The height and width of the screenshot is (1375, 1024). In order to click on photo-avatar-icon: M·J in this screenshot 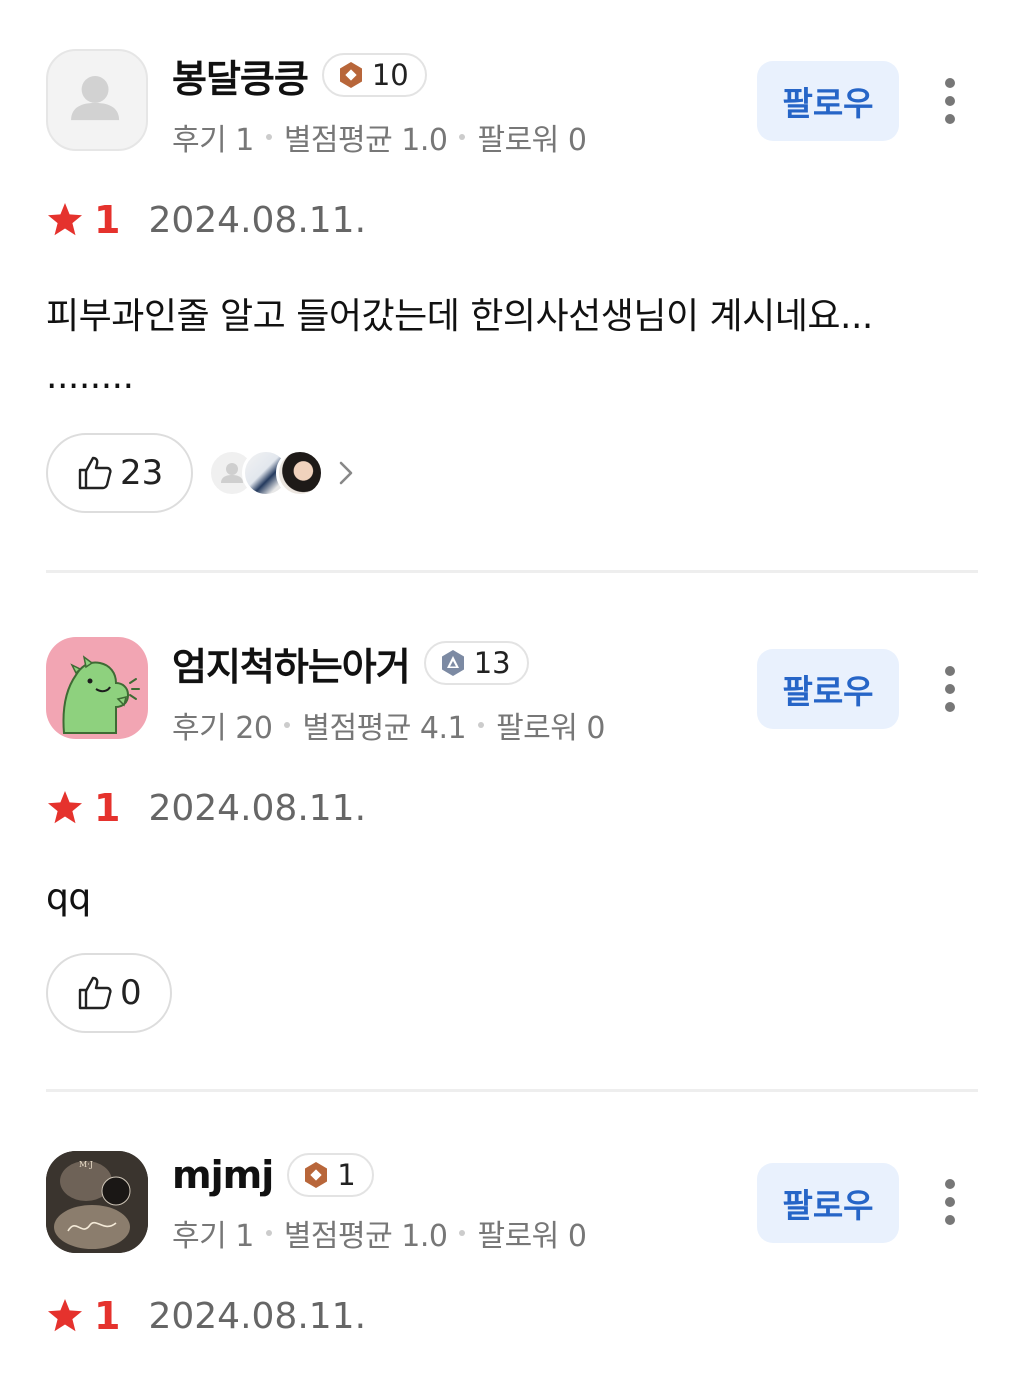, I will do `click(97, 1202)`.